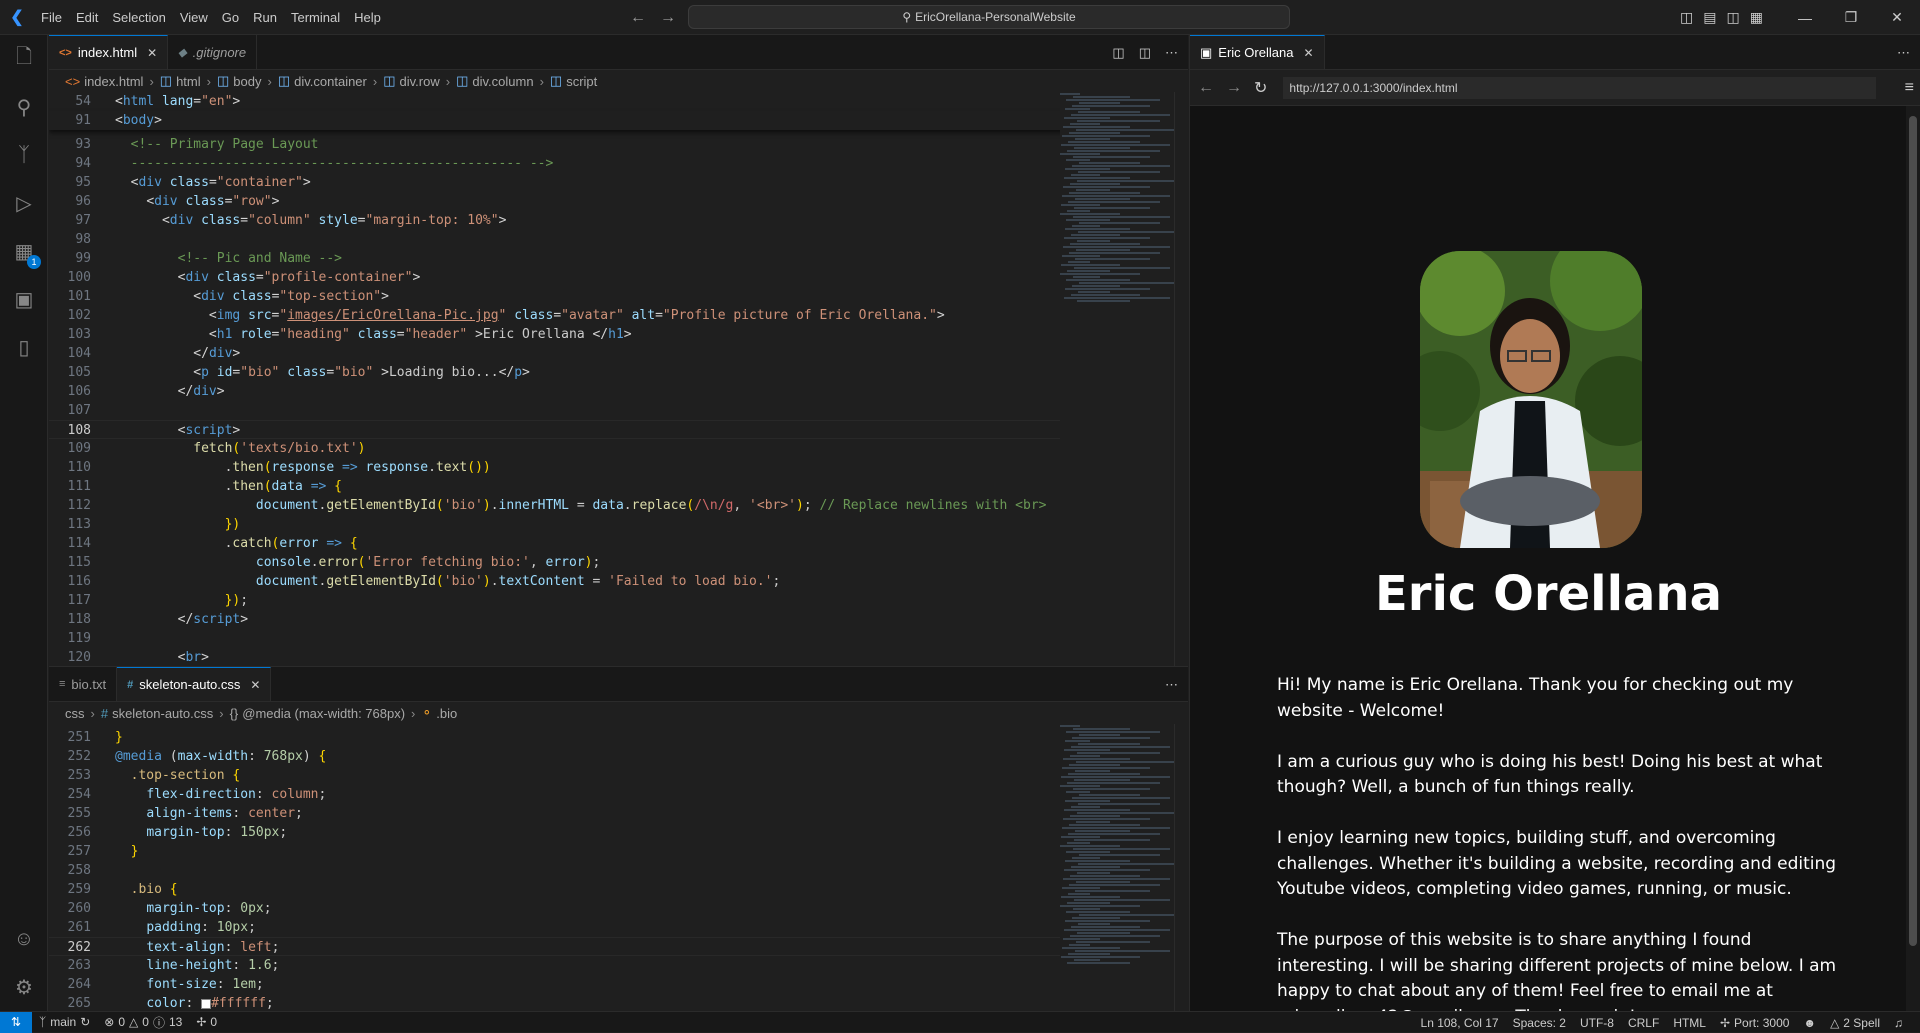  I want to click on code-line: 108 <script>, so click(618, 429).